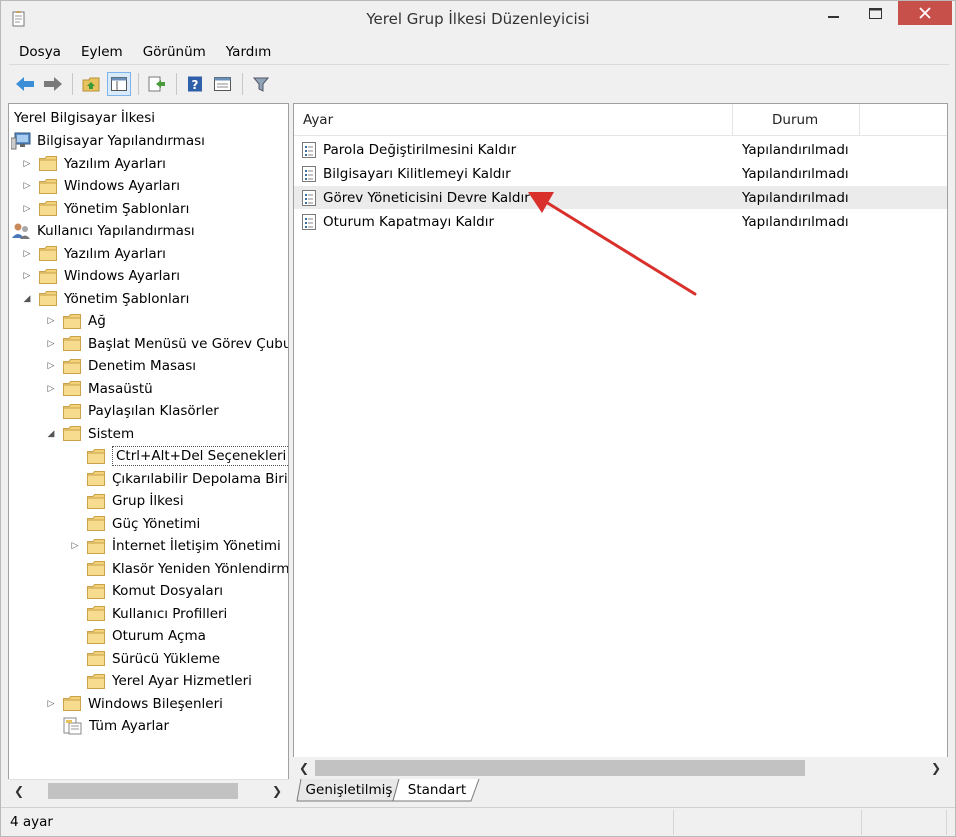 This screenshot has height=837, width=956. Describe the element at coordinates (925, 13) in the screenshot. I see `close-button` at that location.